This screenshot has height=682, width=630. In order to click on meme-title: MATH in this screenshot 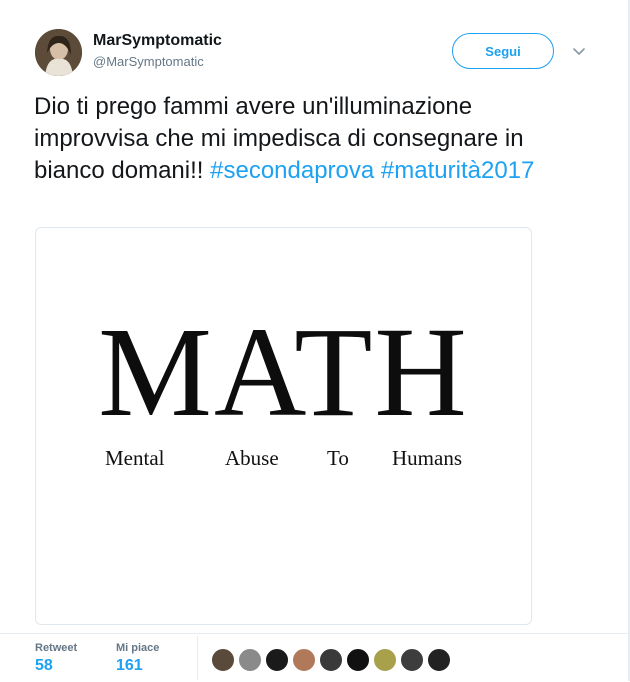, I will do `click(283, 372)`.